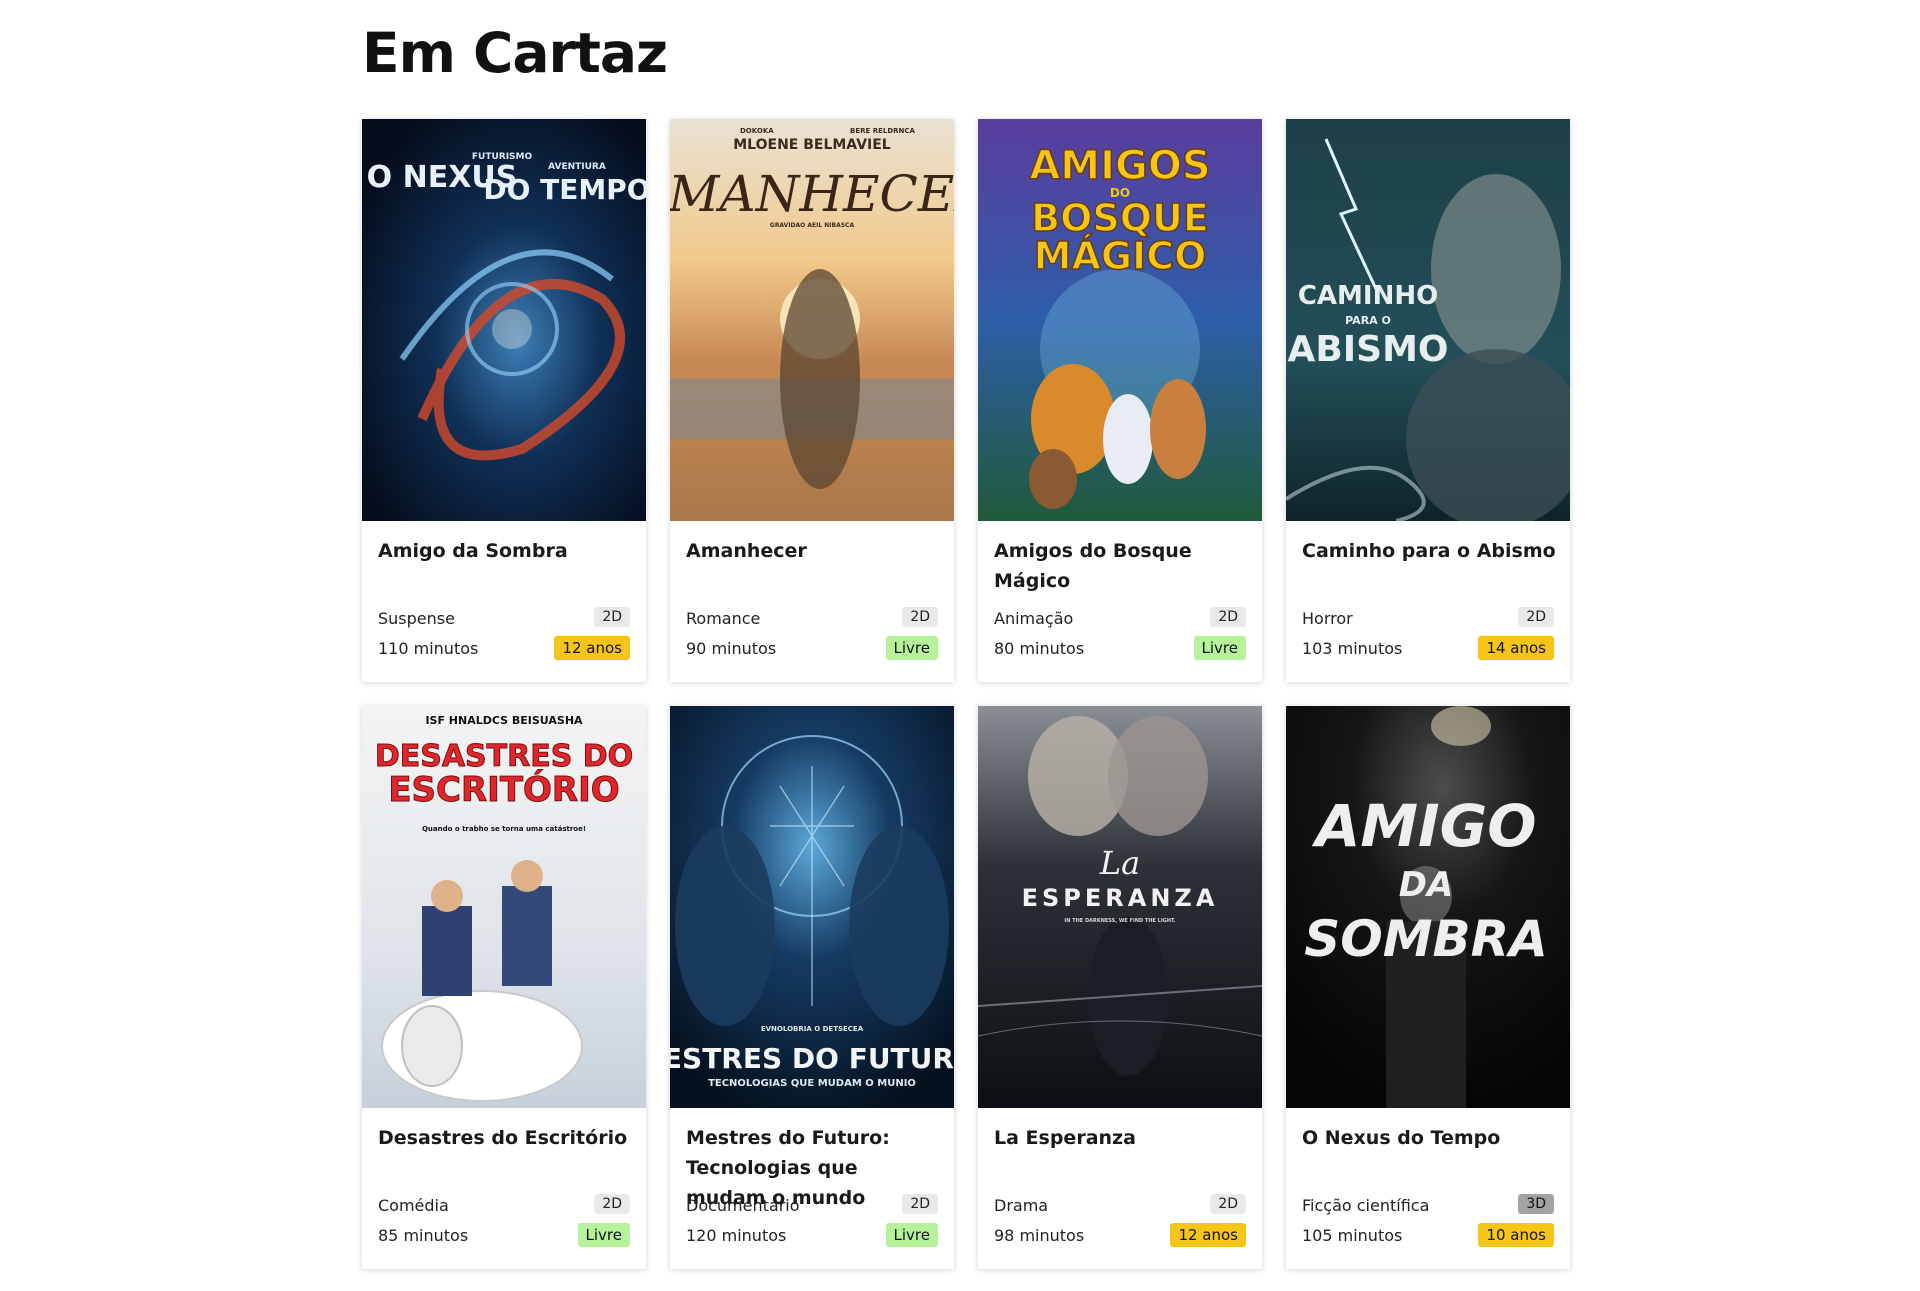 The image size is (1920, 1291). I want to click on movie-poster: AMIGOS DO BOSQUE MÁGICO, so click(1120, 320).